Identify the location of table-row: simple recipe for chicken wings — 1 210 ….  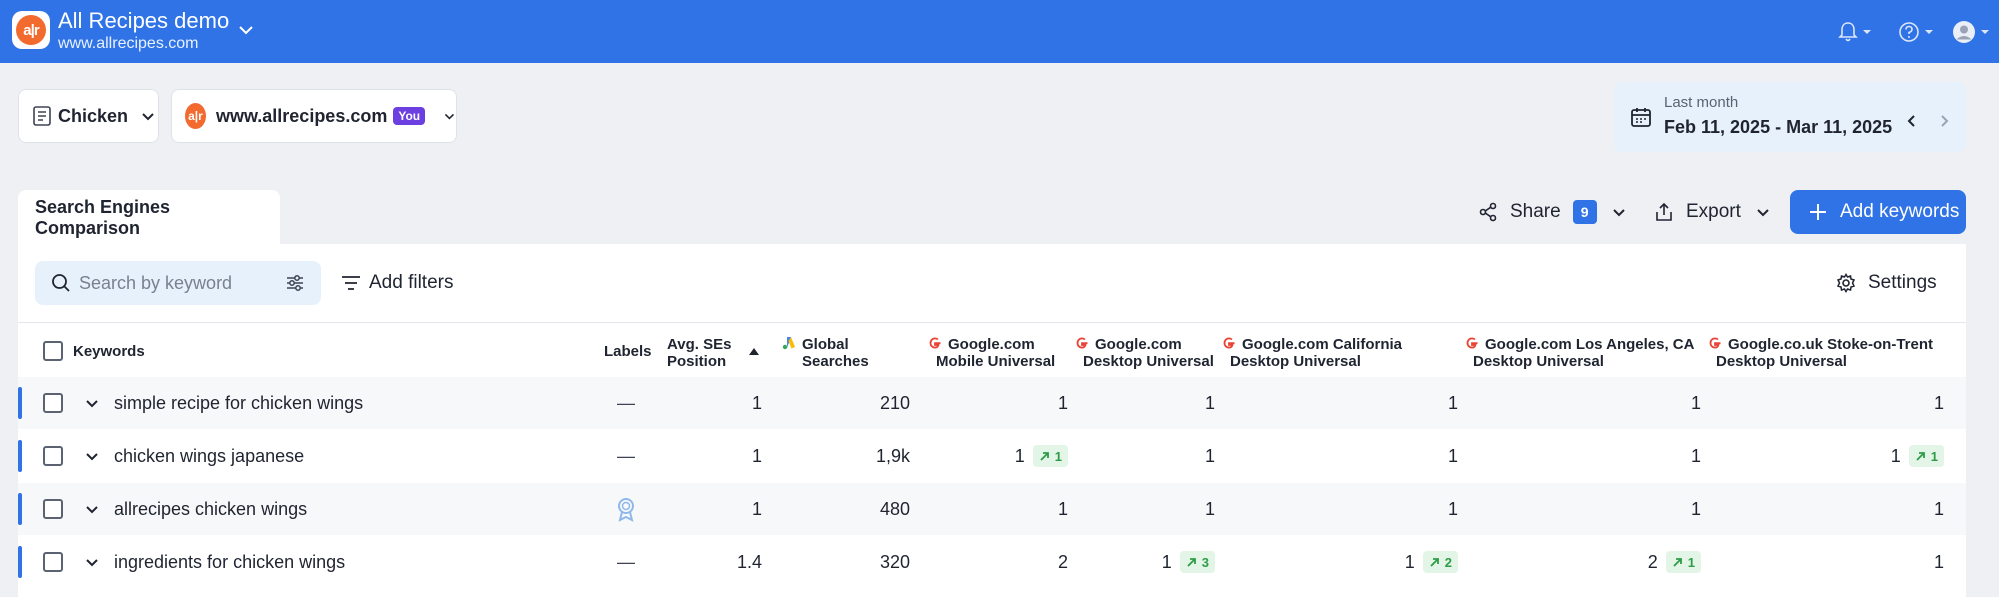
(992, 403).